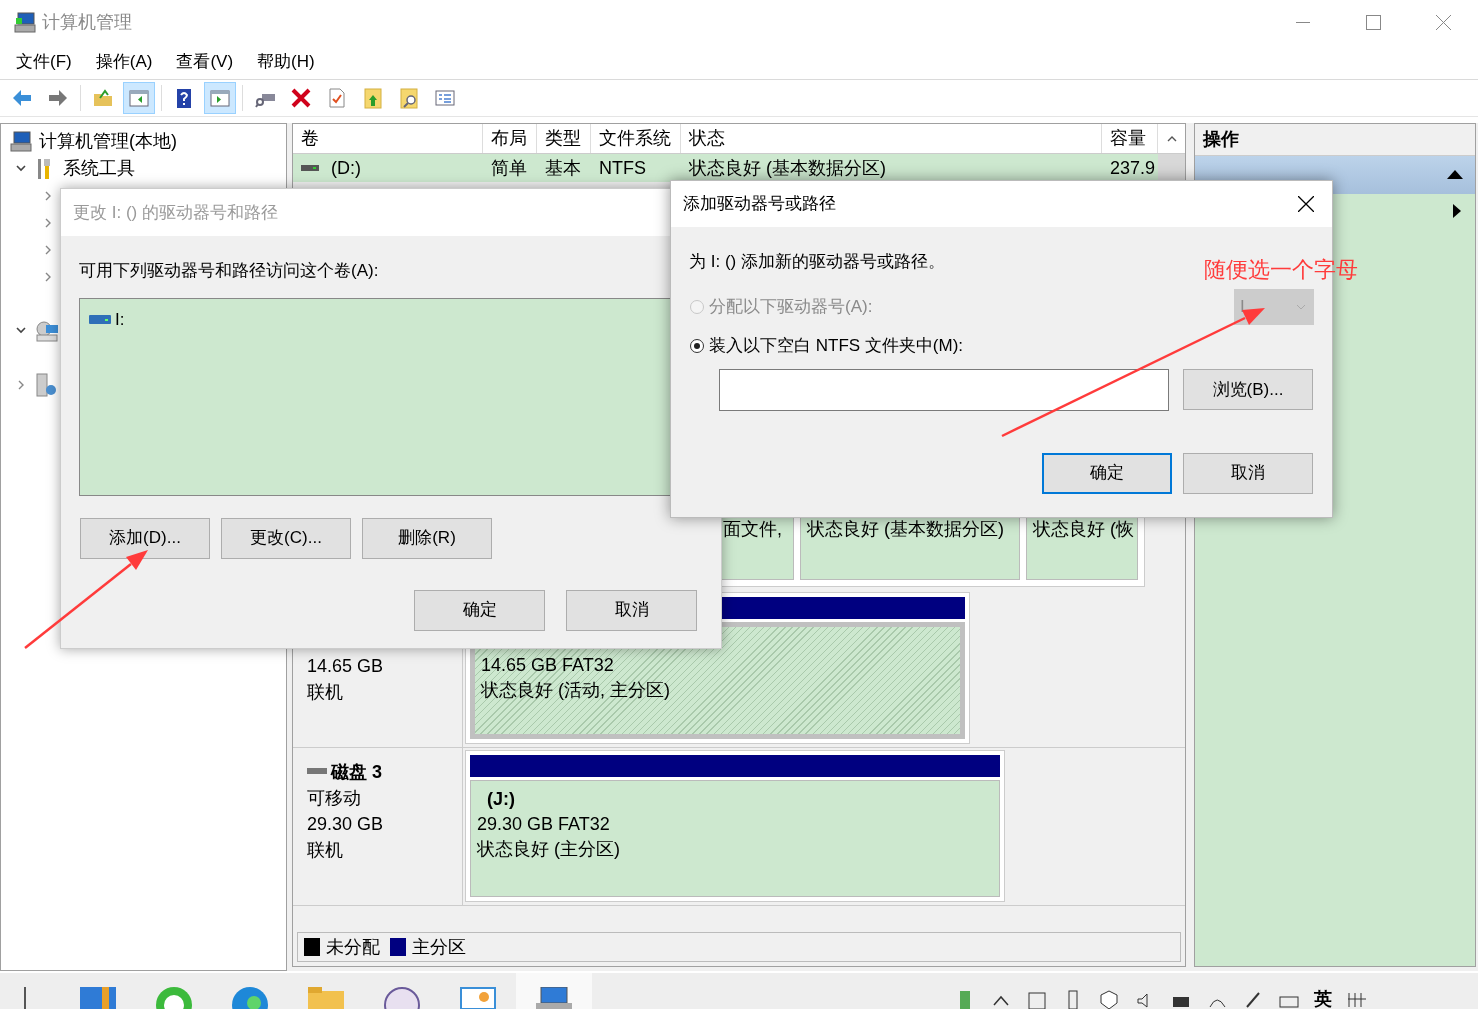 This screenshot has width=1478, height=1009. I want to click on input-language: 英, so click(1323, 999).